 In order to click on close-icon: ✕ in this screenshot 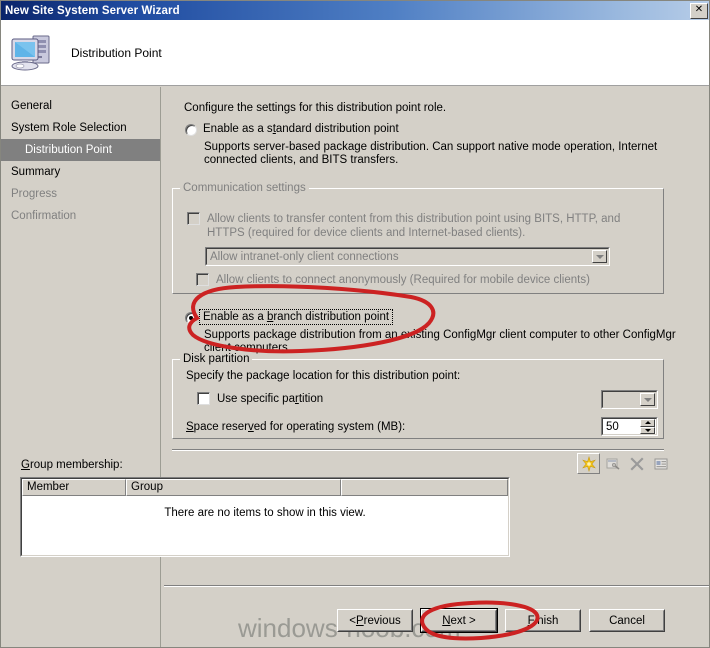, I will do `click(699, 11)`.